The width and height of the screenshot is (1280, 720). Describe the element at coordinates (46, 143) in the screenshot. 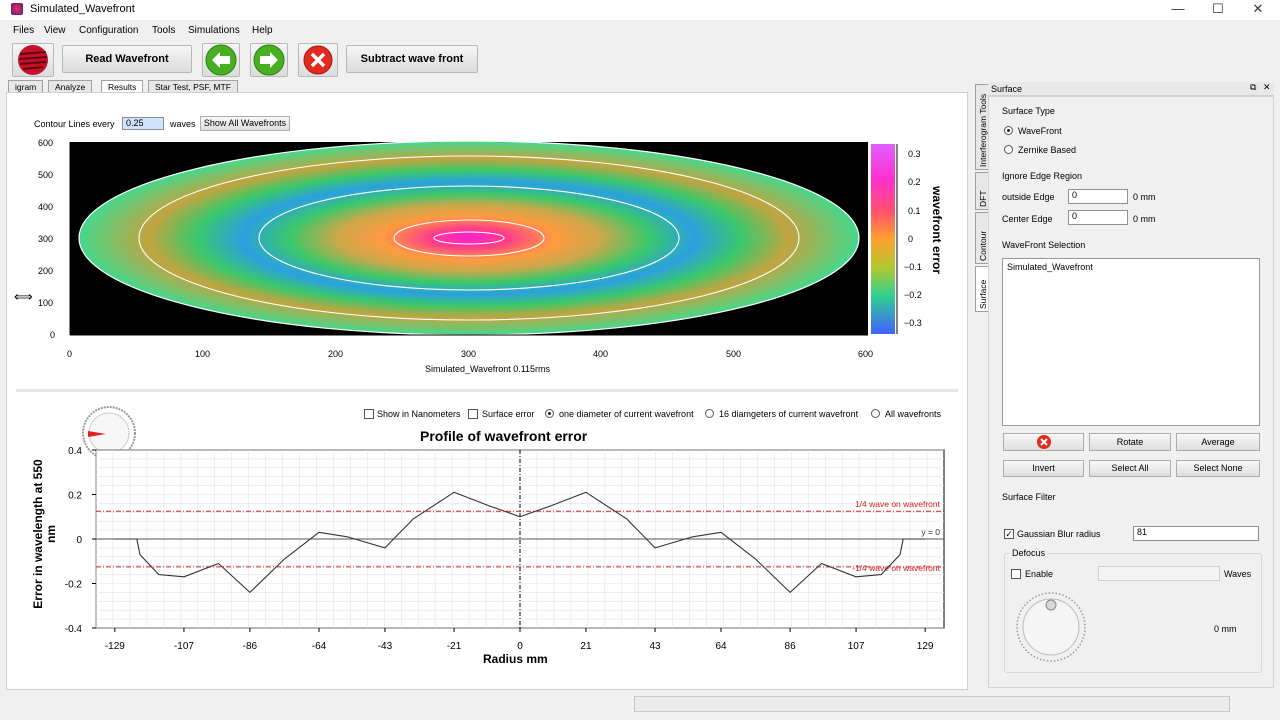

I see `contour-y-tick: 600` at that location.